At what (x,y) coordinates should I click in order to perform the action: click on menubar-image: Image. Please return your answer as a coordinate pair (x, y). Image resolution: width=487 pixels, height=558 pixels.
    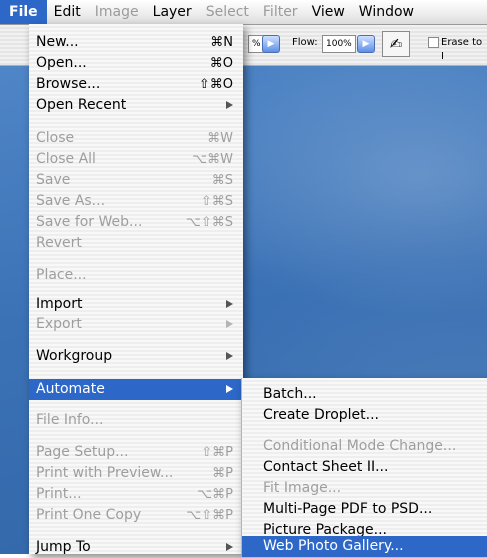
    Looking at the image, I should click on (117, 12).